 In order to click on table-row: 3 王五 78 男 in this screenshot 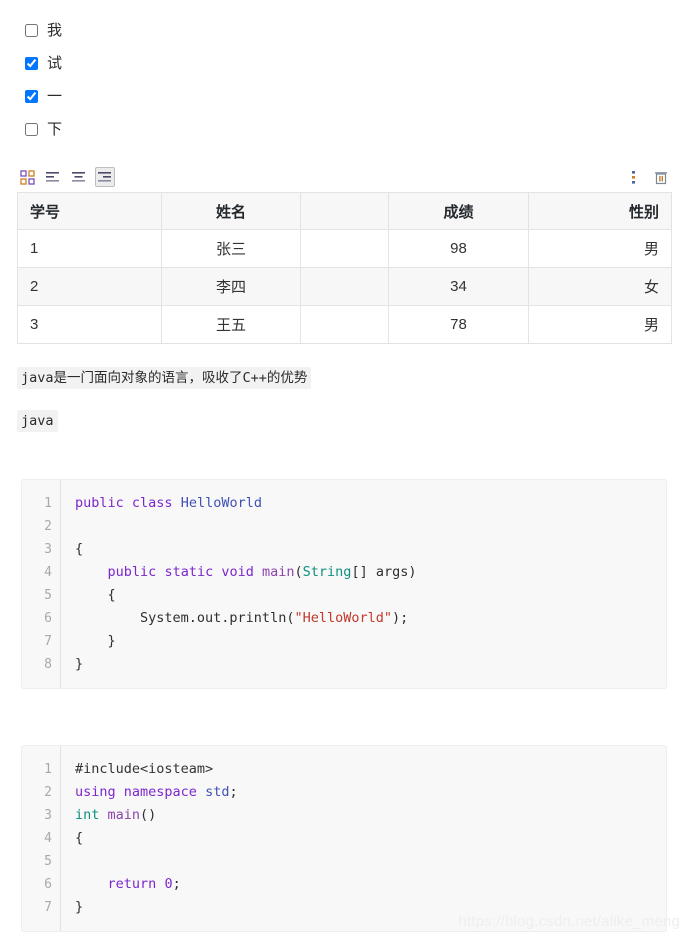, I will do `click(344, 324)`.